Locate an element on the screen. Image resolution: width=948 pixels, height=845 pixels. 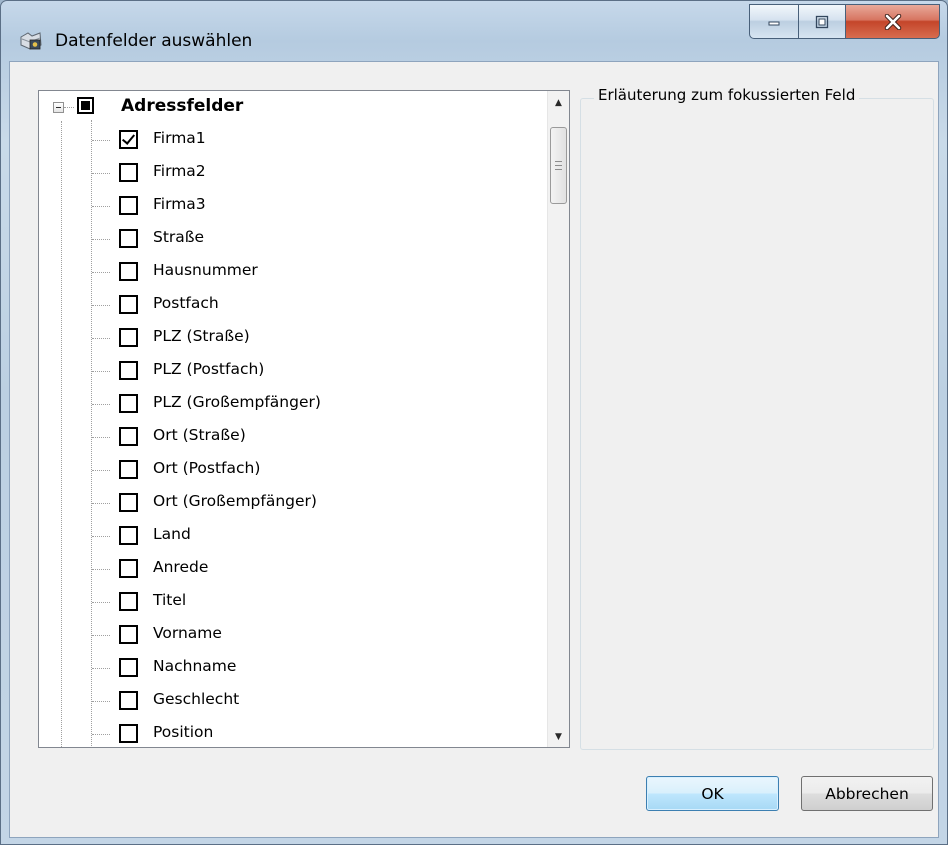
minimize-icon is located at coordinates (774, 23).